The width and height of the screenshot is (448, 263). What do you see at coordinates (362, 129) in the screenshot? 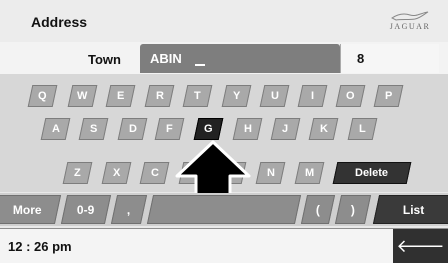
I see `key-l: L` at bounding box center [362, 129].